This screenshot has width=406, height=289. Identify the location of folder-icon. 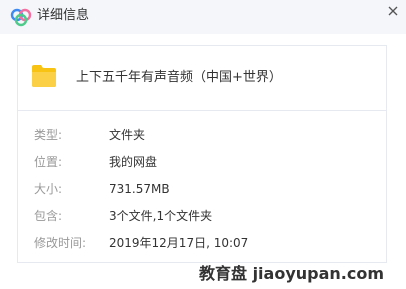
(44, 76).